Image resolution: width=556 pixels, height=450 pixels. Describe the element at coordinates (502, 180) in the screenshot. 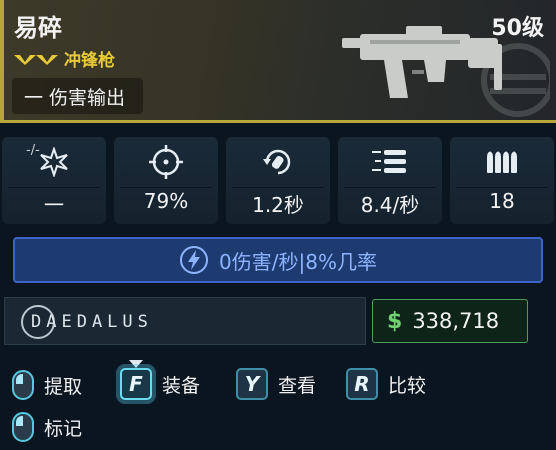

I see `stat-magazine: 18` at that location.